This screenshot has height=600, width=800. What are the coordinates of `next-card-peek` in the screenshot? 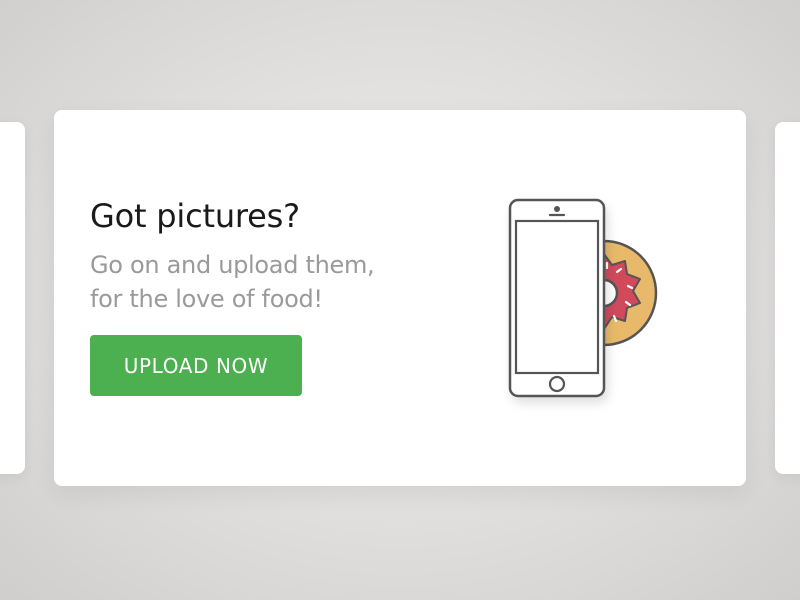 It's located at (787, 298).